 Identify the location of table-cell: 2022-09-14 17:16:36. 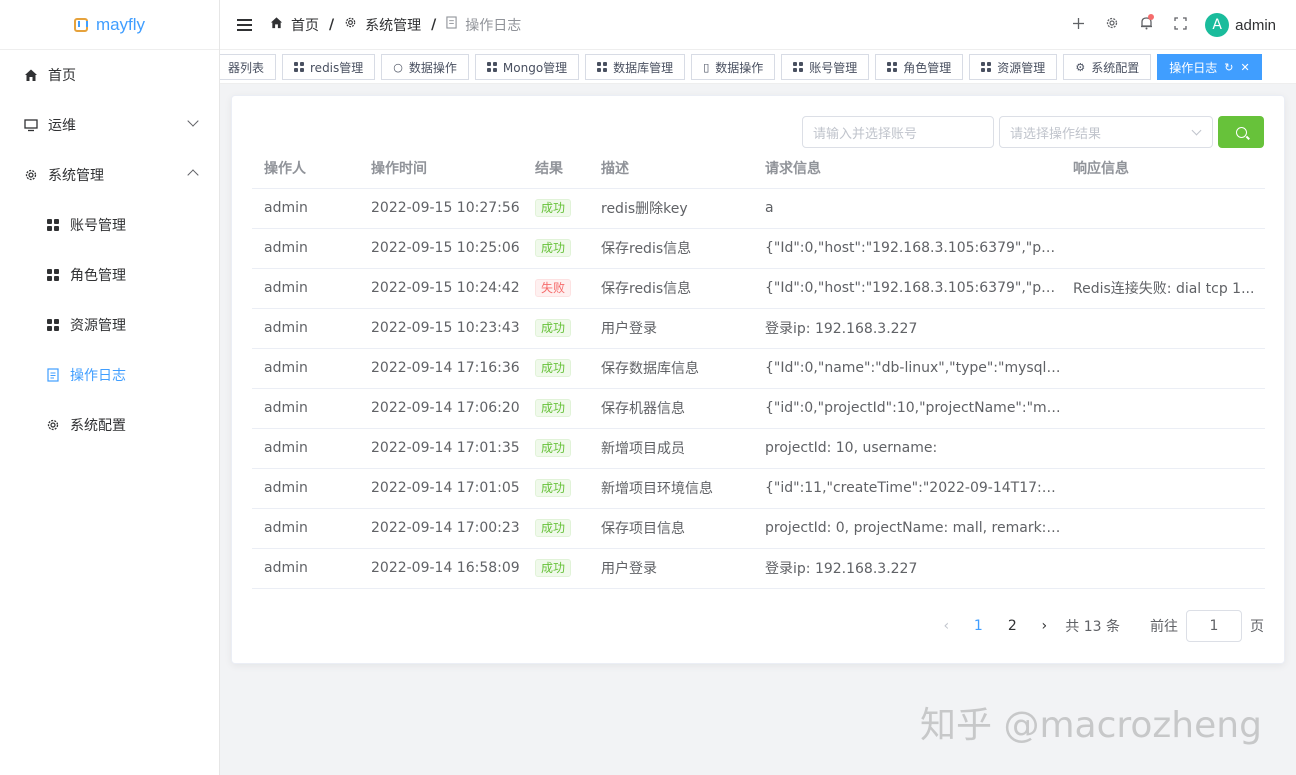
(441, 368).